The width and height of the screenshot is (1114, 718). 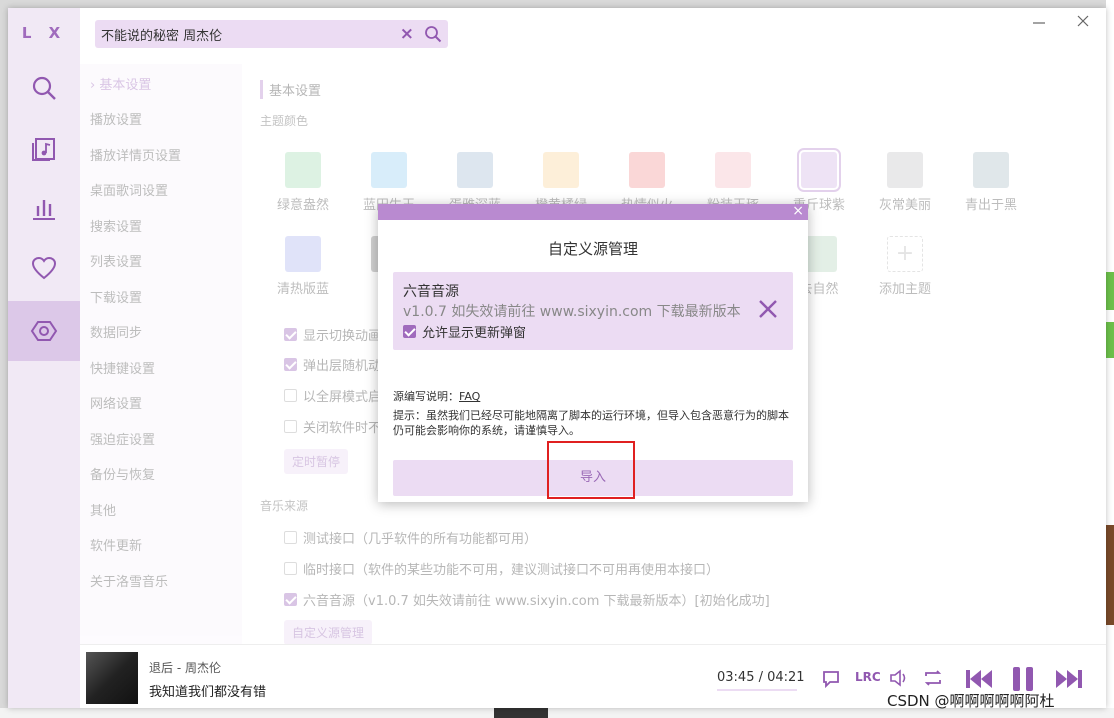 I want to click on nav-settings, so click(x=44, y=331).